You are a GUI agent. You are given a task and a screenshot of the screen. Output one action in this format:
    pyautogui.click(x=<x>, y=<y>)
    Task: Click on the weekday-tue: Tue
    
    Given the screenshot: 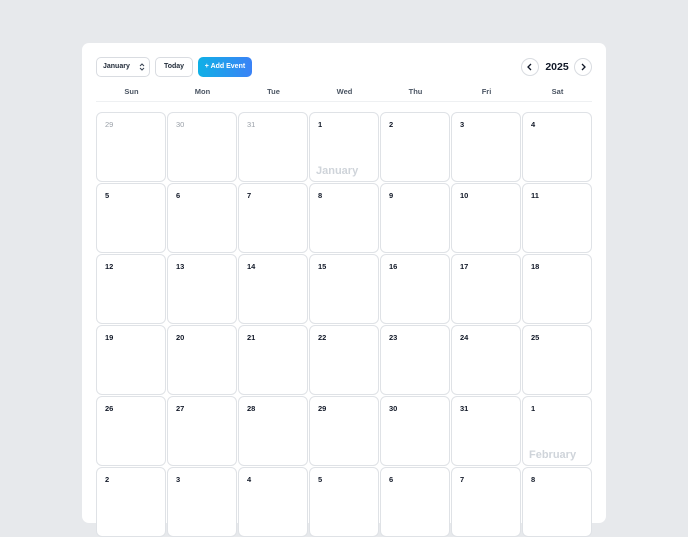 What is the action you would take?
    pyautogui.click(x=273, y=91)
    